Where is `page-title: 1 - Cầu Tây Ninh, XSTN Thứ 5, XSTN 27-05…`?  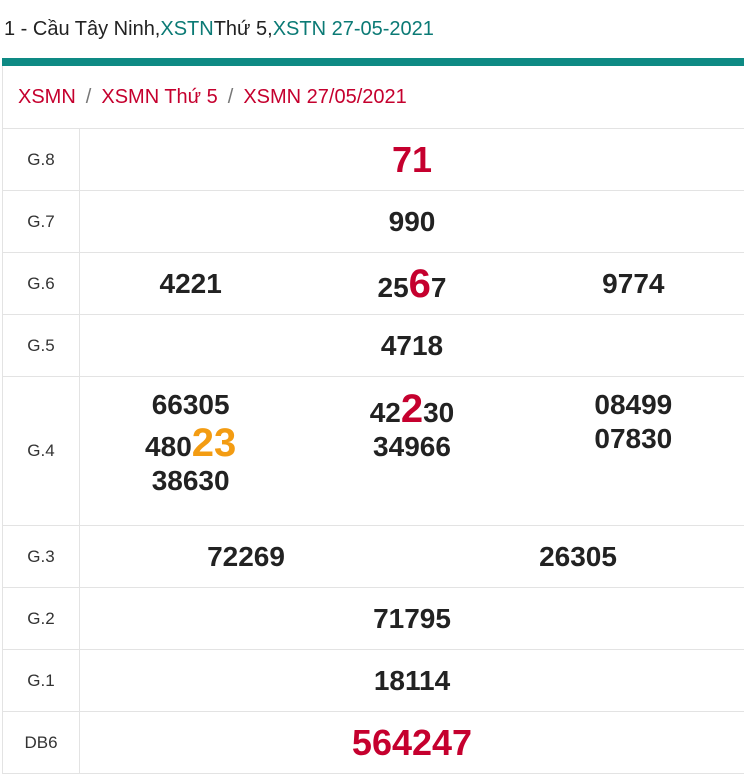 page-title: 1 - Cầu Tây Ninh, XSTN Thứ 5, XSTN 27-05… is located at coordinates (372, 29).